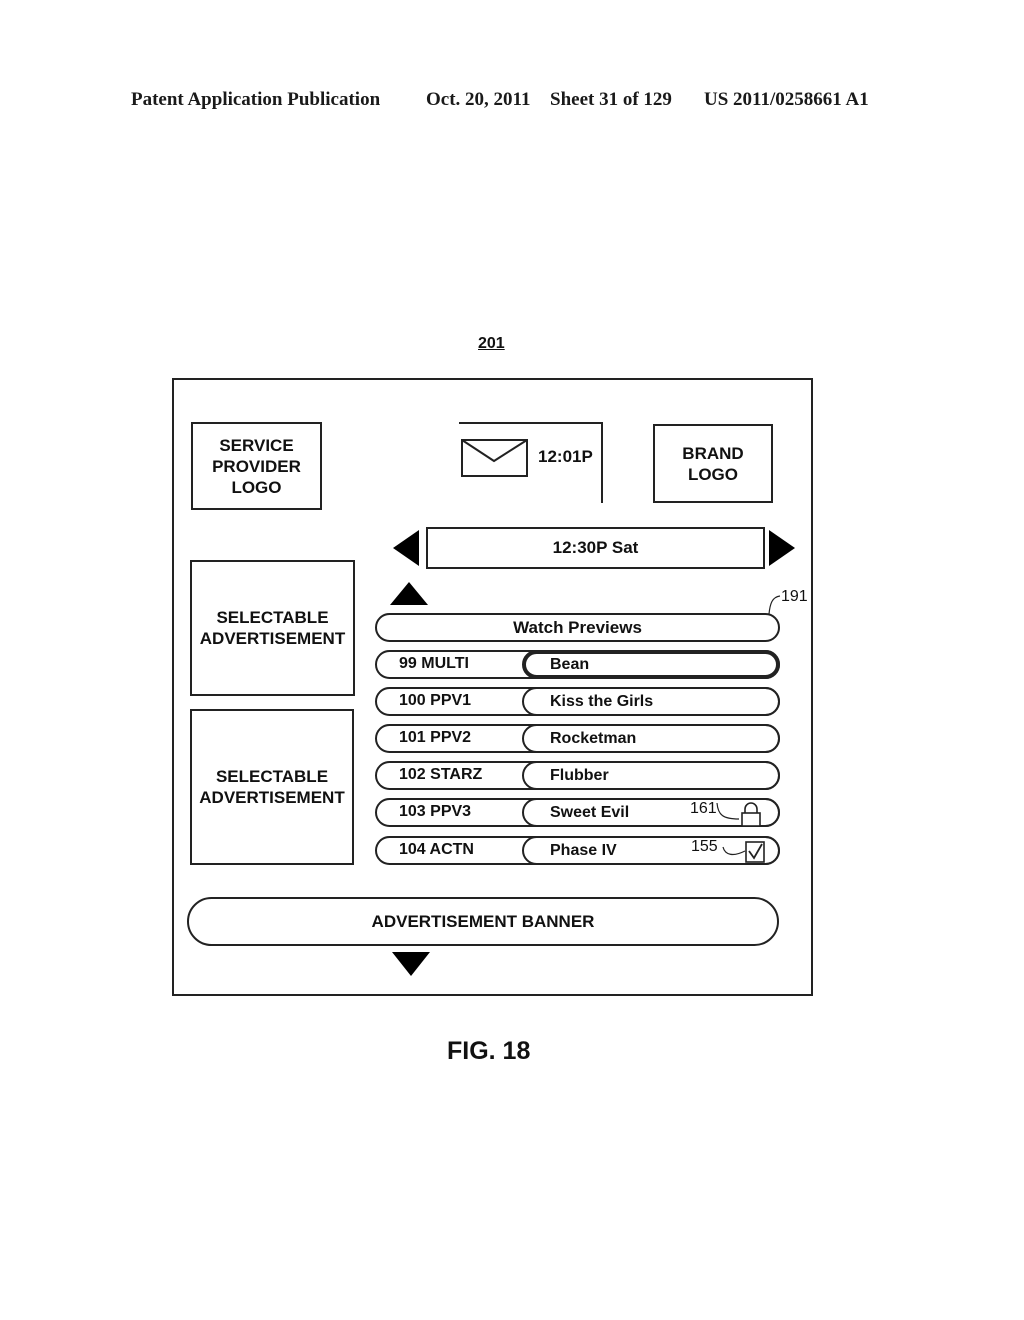 The image size is (1024, 1320). What do you see at coordinates (786, 99) in the screenshot?
I see `patent-number: US 2011/0258661 A1` at bounding box center [786, 99].